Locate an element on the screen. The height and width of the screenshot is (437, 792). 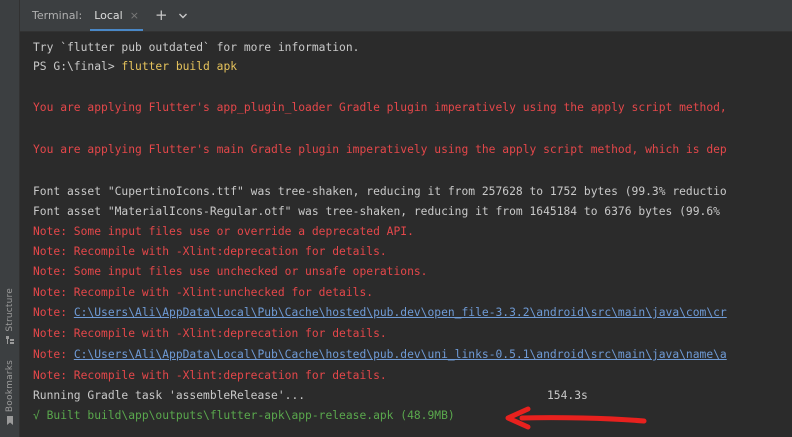
bookmarks-tool-tab: Bookmarks is located at coordinates (9, 393).